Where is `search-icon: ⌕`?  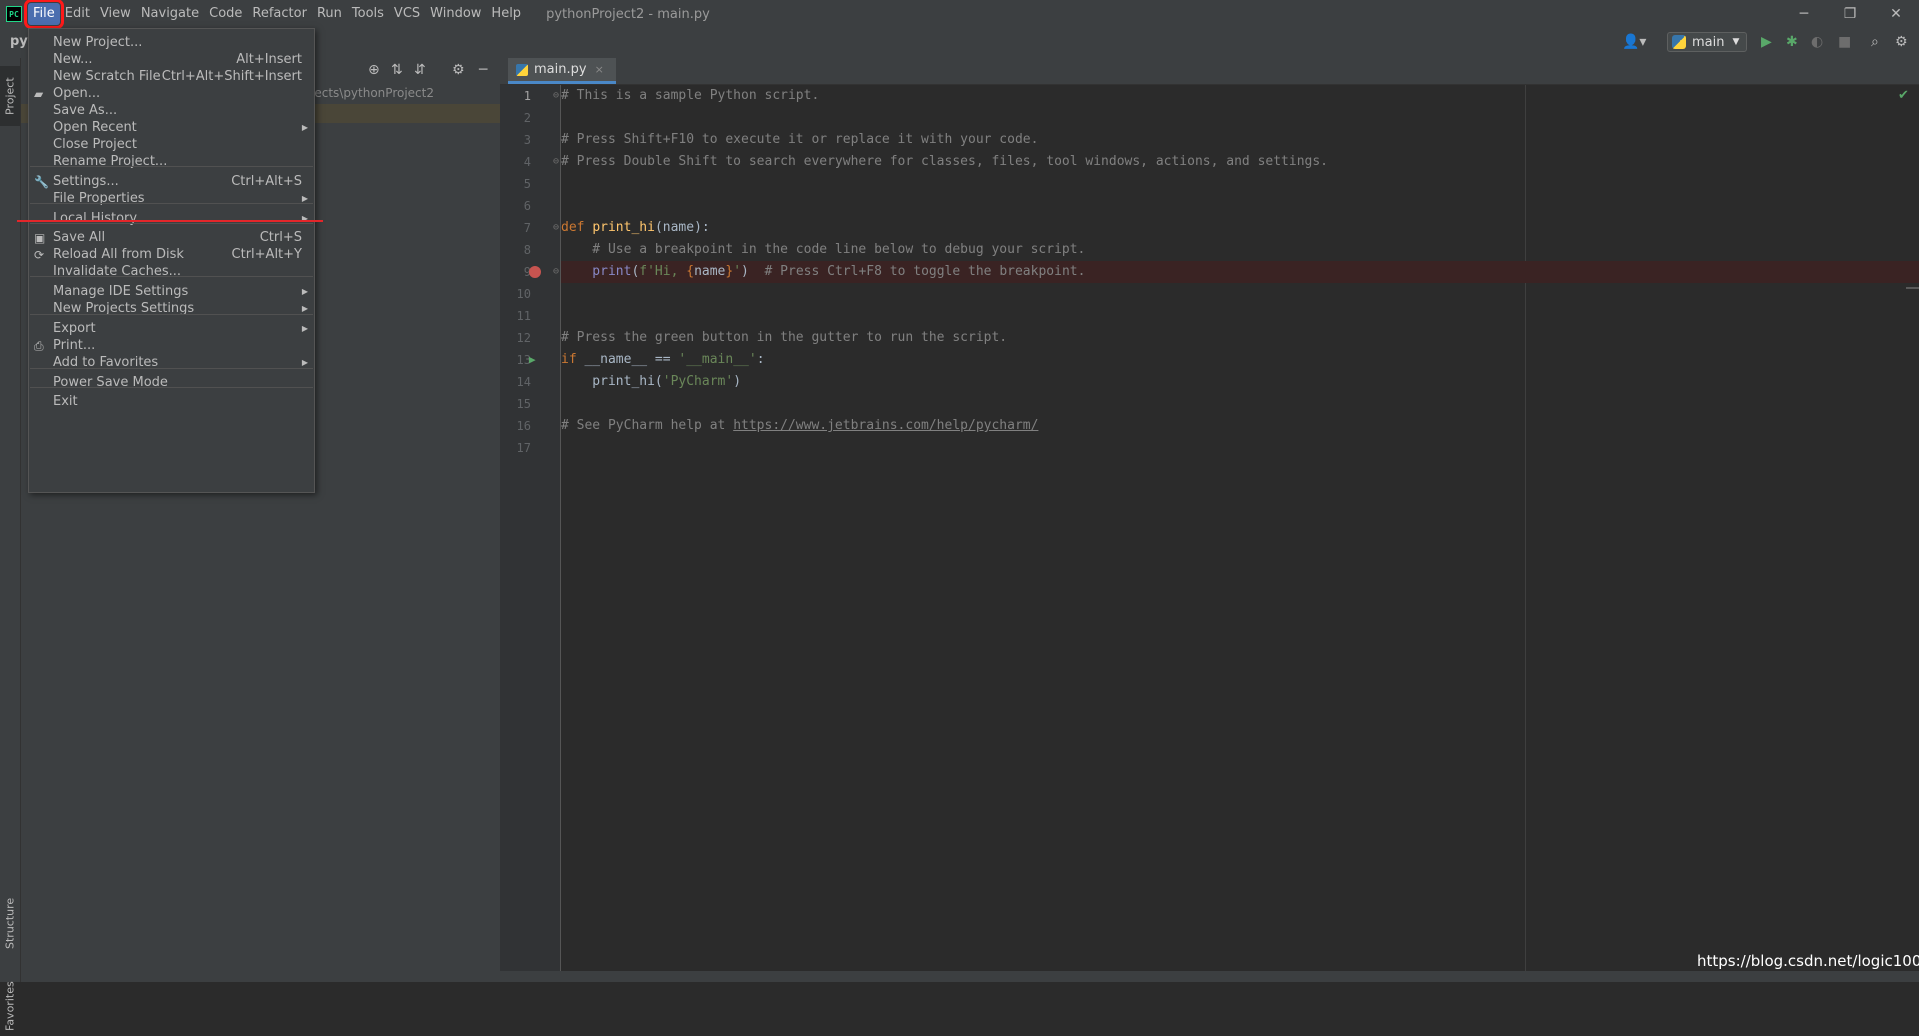
search-icon: ⌕ is located at coordinates (1875, 42).